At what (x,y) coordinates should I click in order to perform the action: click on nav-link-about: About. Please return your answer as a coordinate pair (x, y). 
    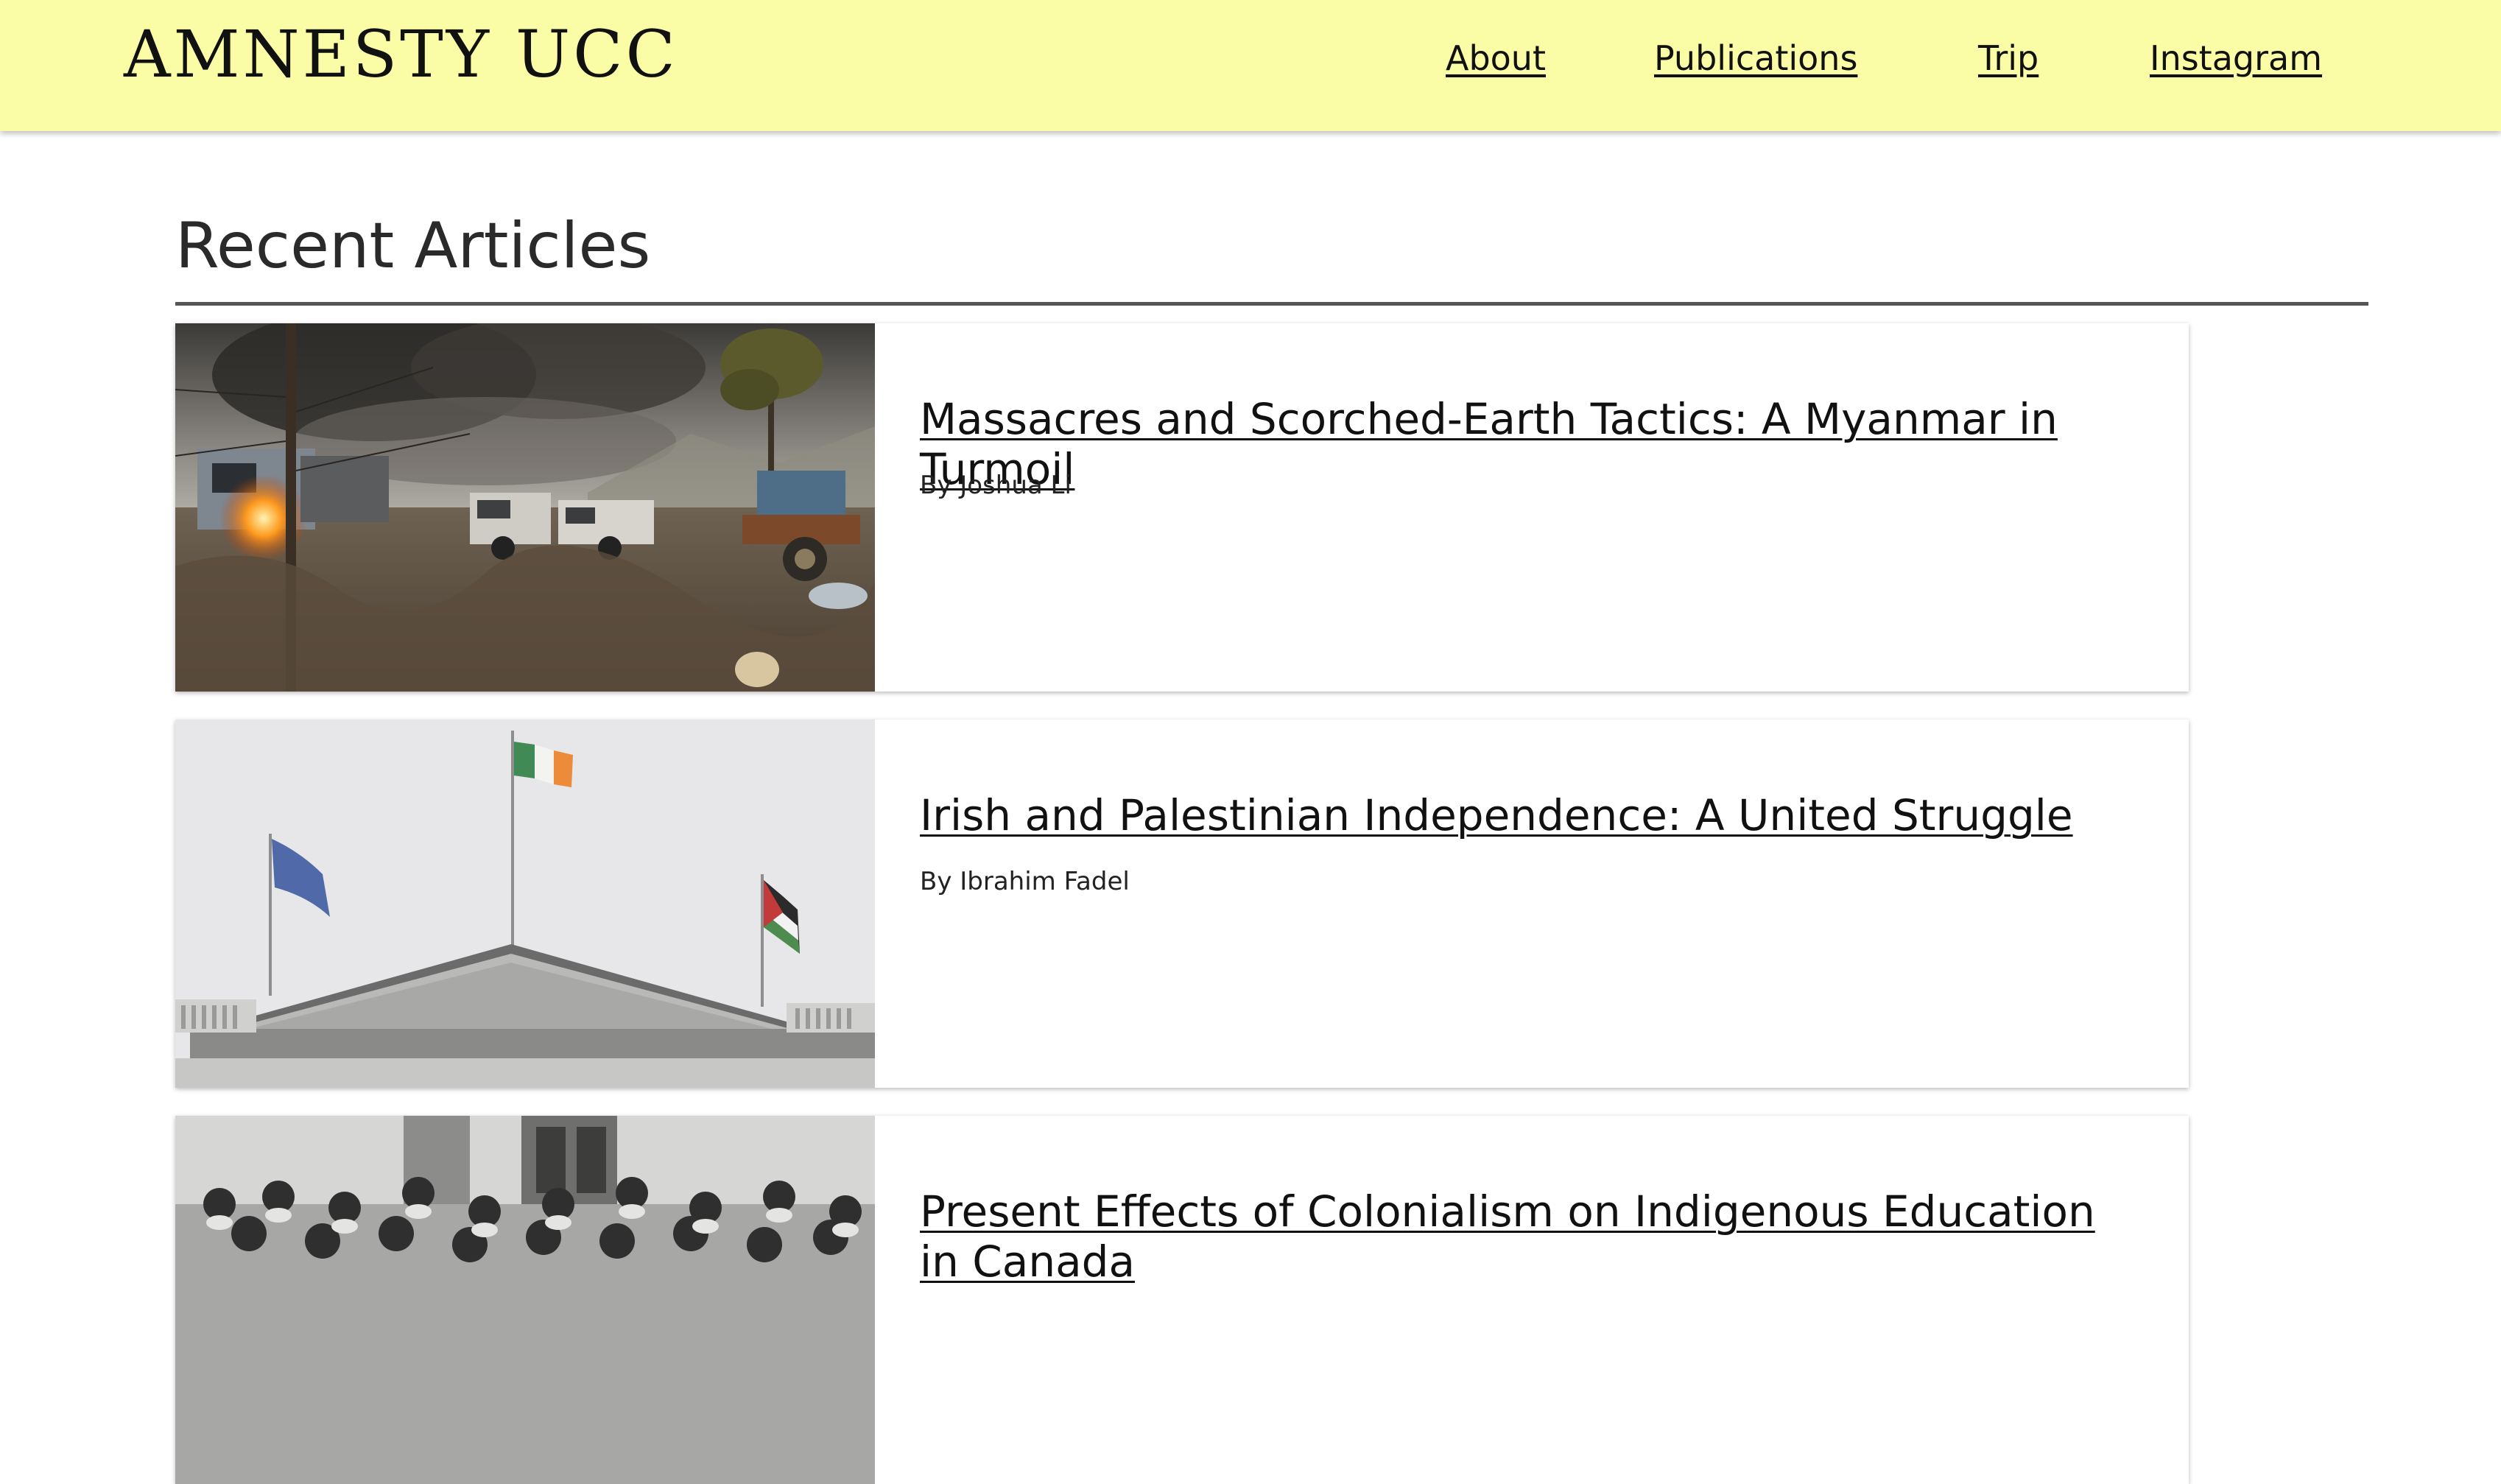
    Looking at the image, I should click on (1496, 58).